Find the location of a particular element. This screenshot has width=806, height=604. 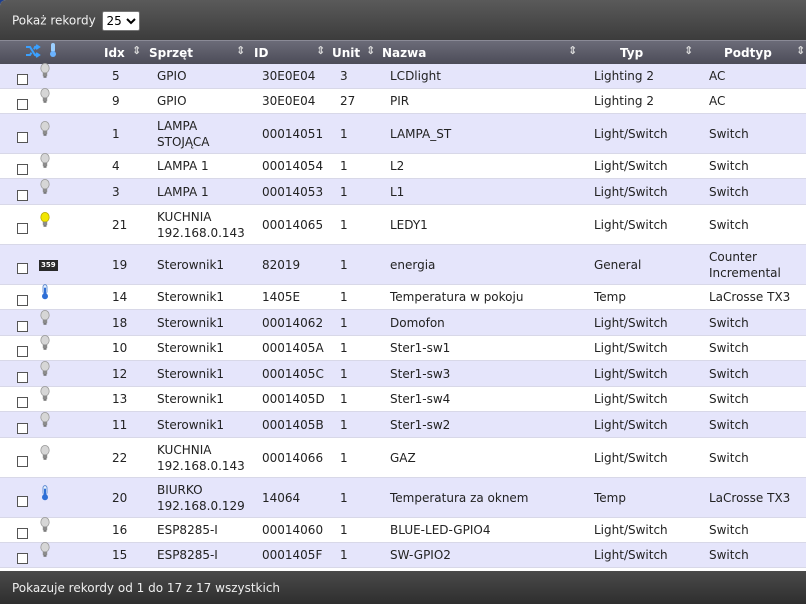

cell-name: Temperatura za oknem is located at coordinates (459, 497).